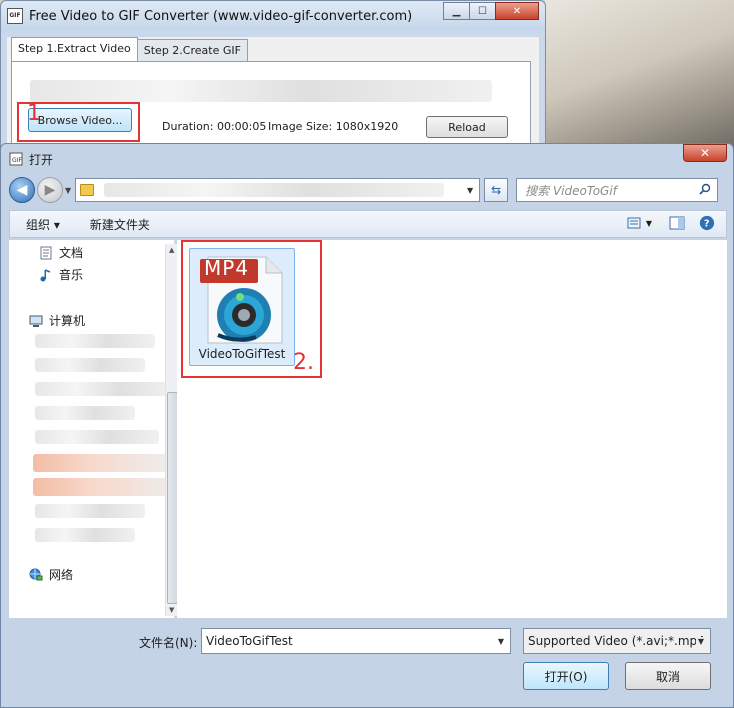 The image size is (734, 708). I want to click on gif-app-icon: GIF, so click(15, 16).